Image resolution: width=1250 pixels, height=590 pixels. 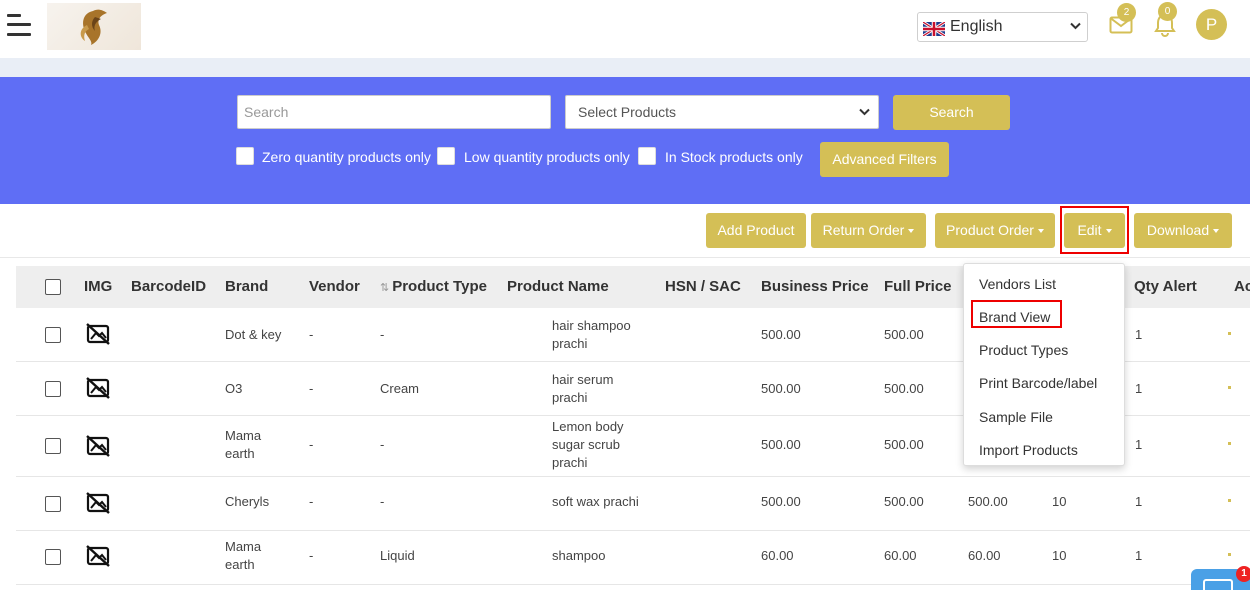 I want to click on col-vendor: Vendor, so click(x=334, y=286).